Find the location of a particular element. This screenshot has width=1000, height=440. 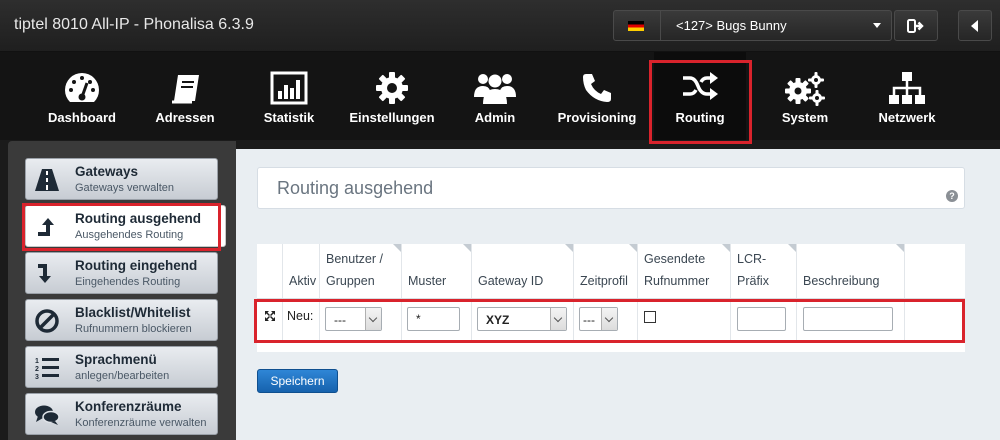

column-header-label: Aktiv is located at coordinates (303, 281).